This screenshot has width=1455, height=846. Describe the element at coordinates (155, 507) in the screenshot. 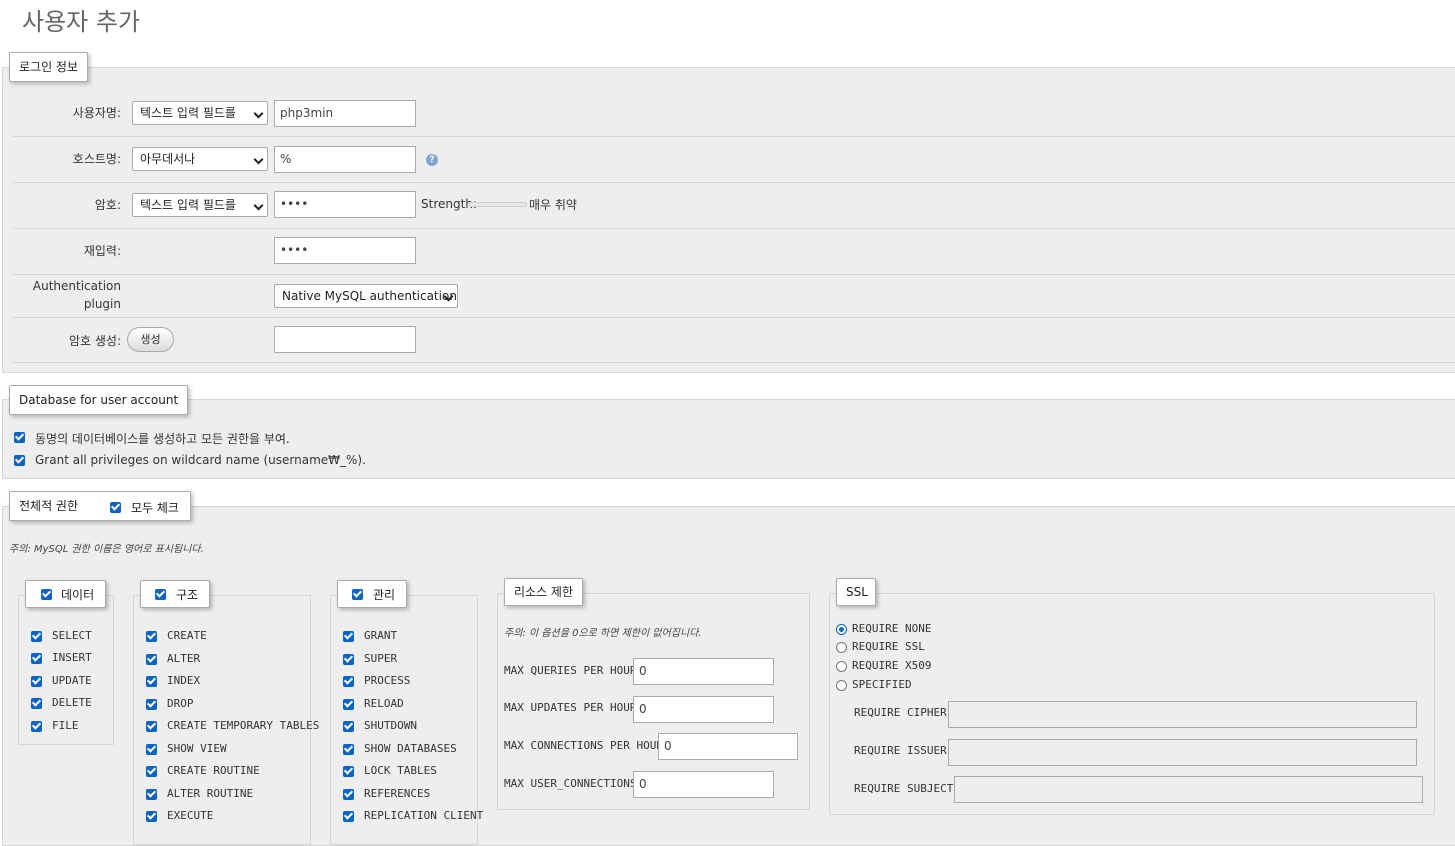

I see `check-all-label: 모두 체크` at that location.